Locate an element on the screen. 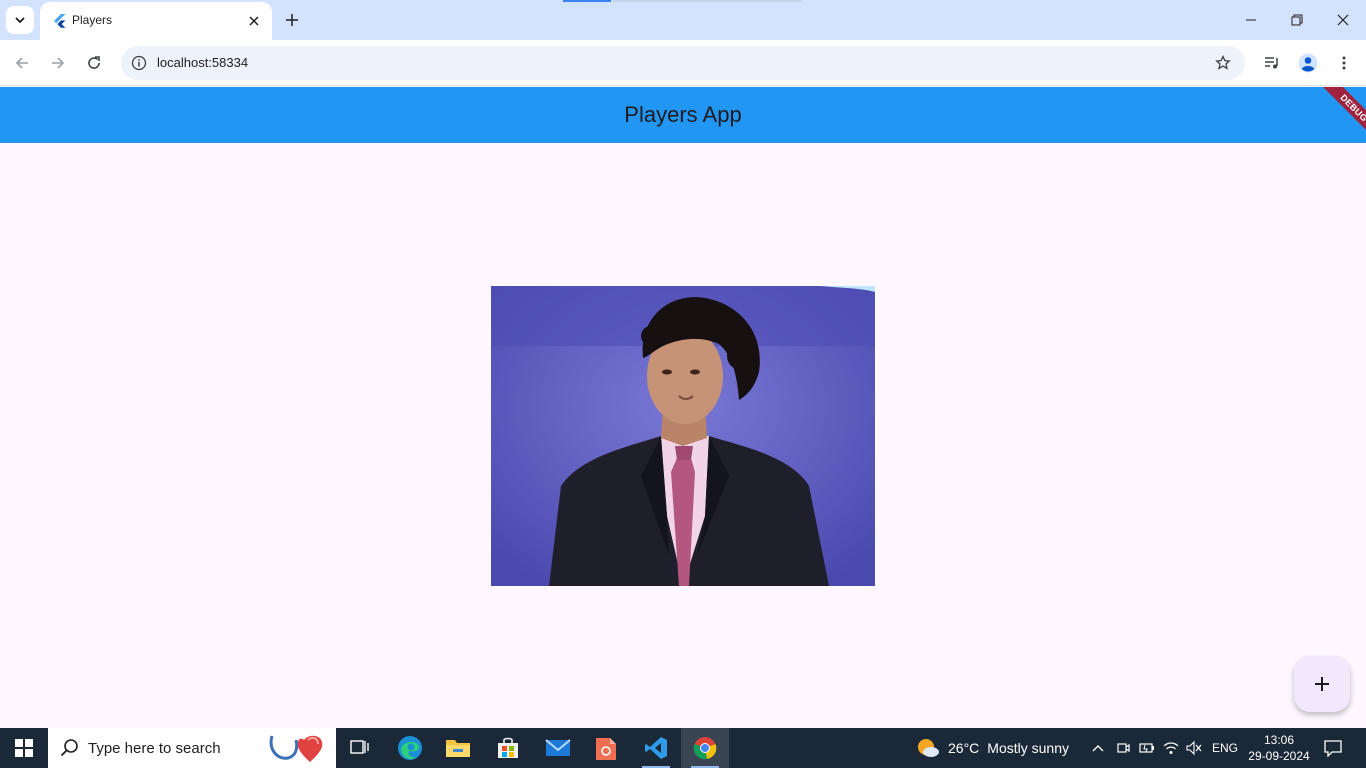 This screenshot has height=768, width=1366. notification-icon is located at coordinates (1333, 748).